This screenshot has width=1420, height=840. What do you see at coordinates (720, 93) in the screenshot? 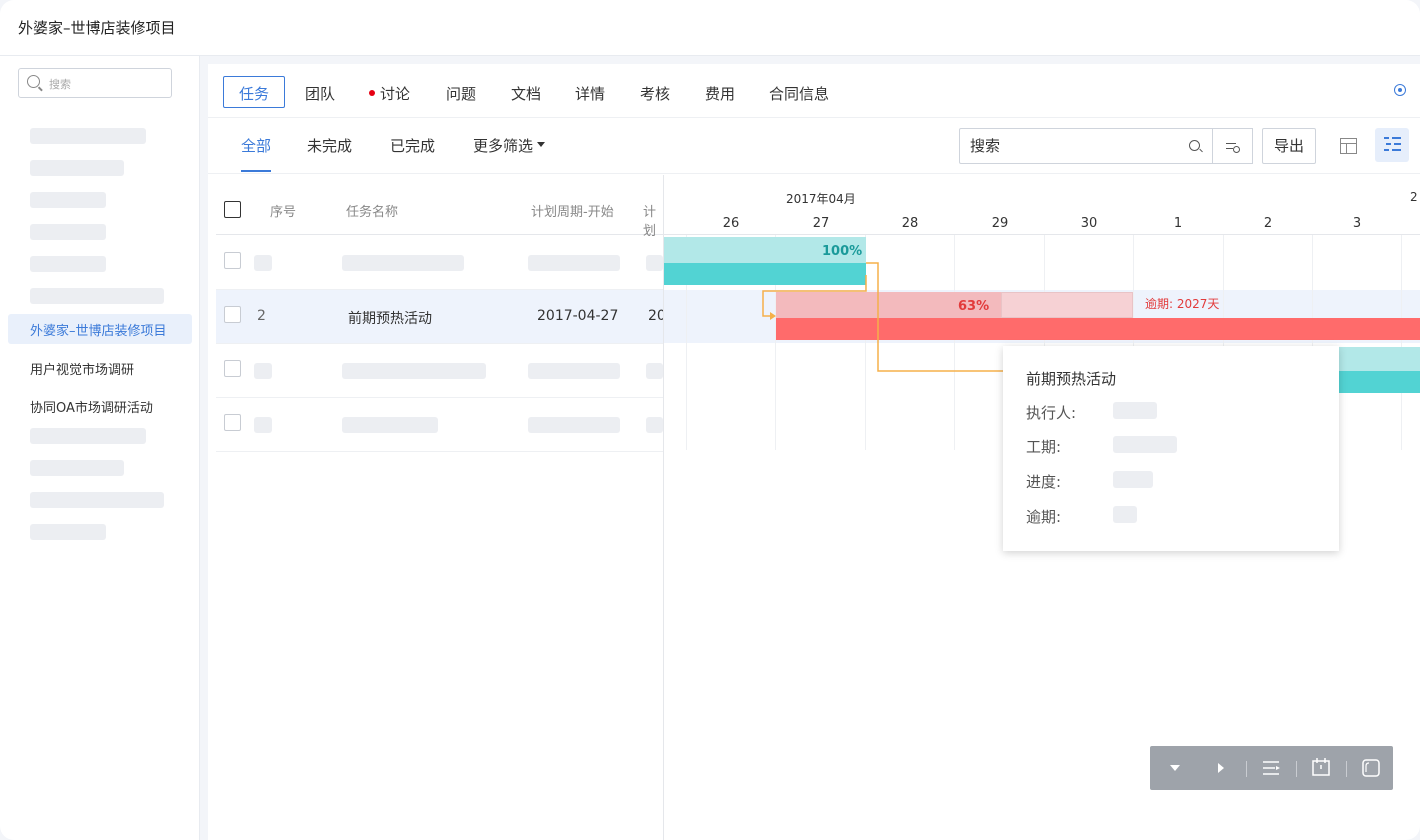
I see `tab-expenses: 费用` at bounding box center [720, 93].